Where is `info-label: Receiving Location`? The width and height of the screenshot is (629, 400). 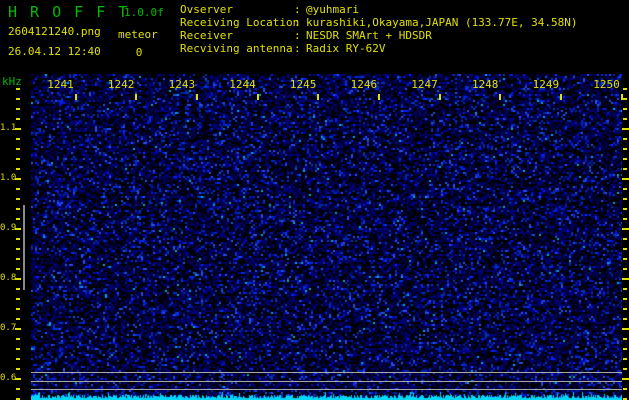
info-label: Receiving Location is located at coordinates (240, 22).